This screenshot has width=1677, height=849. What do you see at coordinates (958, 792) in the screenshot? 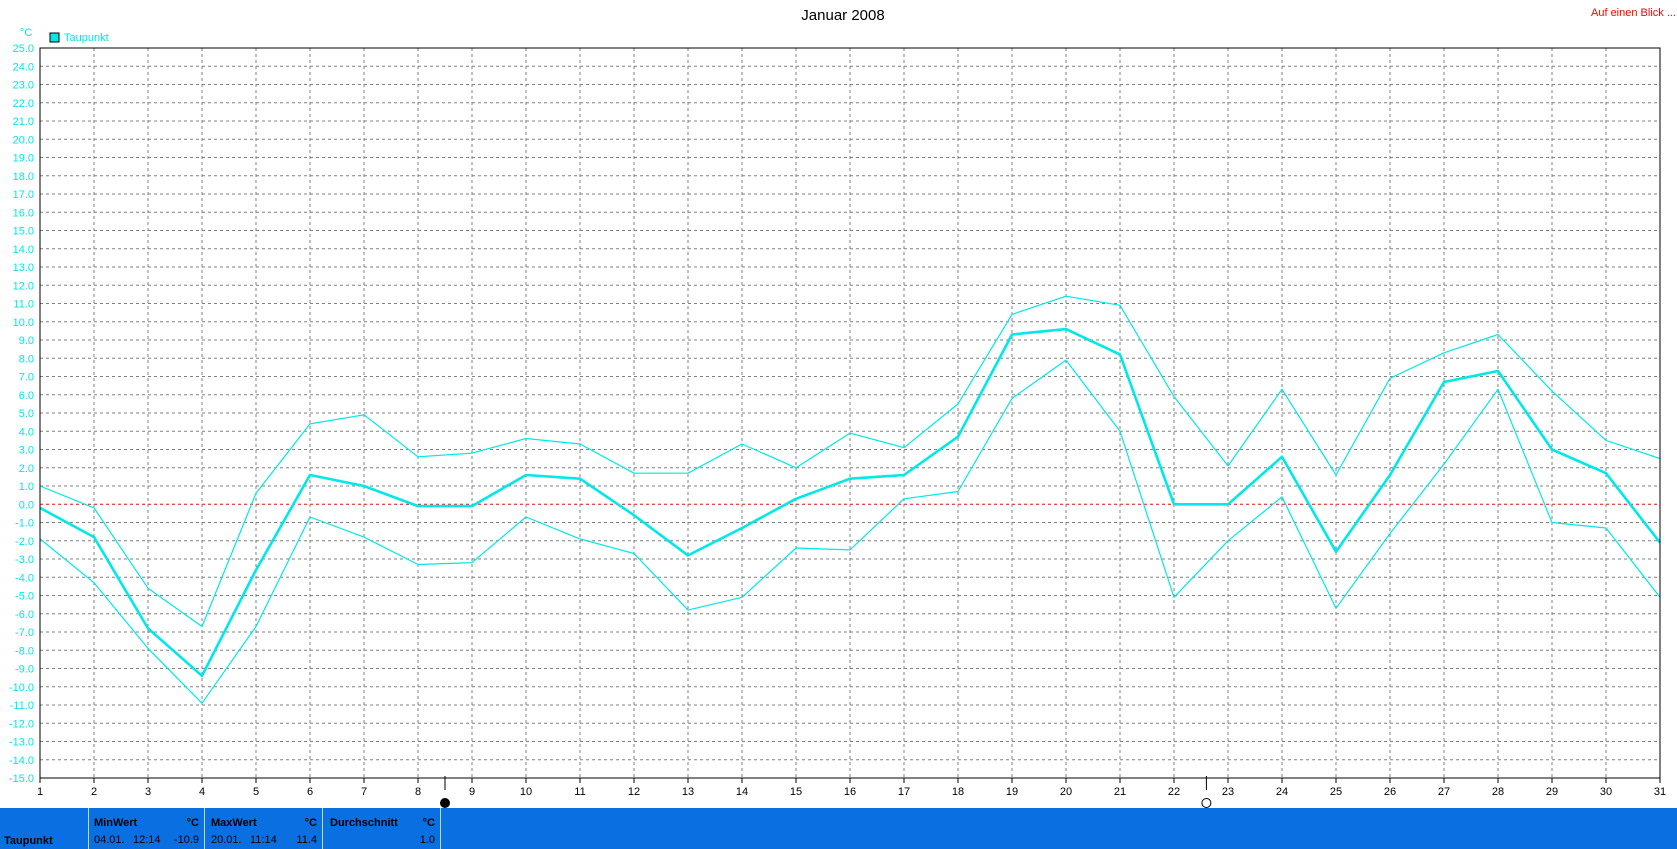
I see `x-tick-label: 18` at bounding box center [958, 792].